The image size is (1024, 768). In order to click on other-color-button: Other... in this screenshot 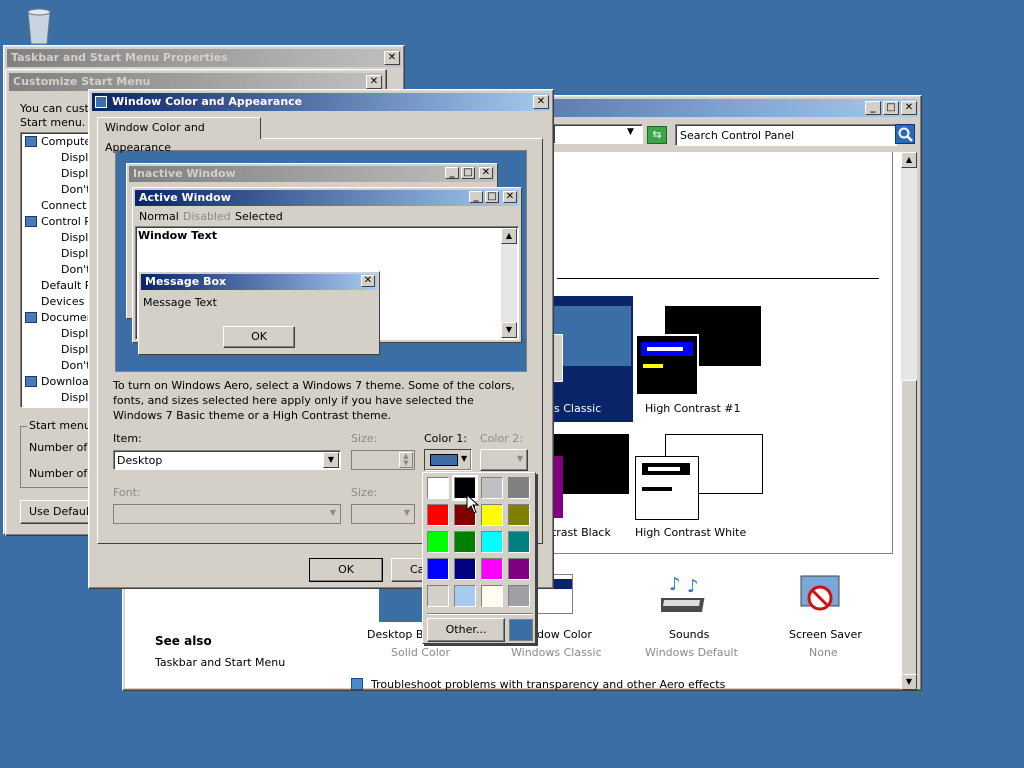, I will do `click(466, 630)`.